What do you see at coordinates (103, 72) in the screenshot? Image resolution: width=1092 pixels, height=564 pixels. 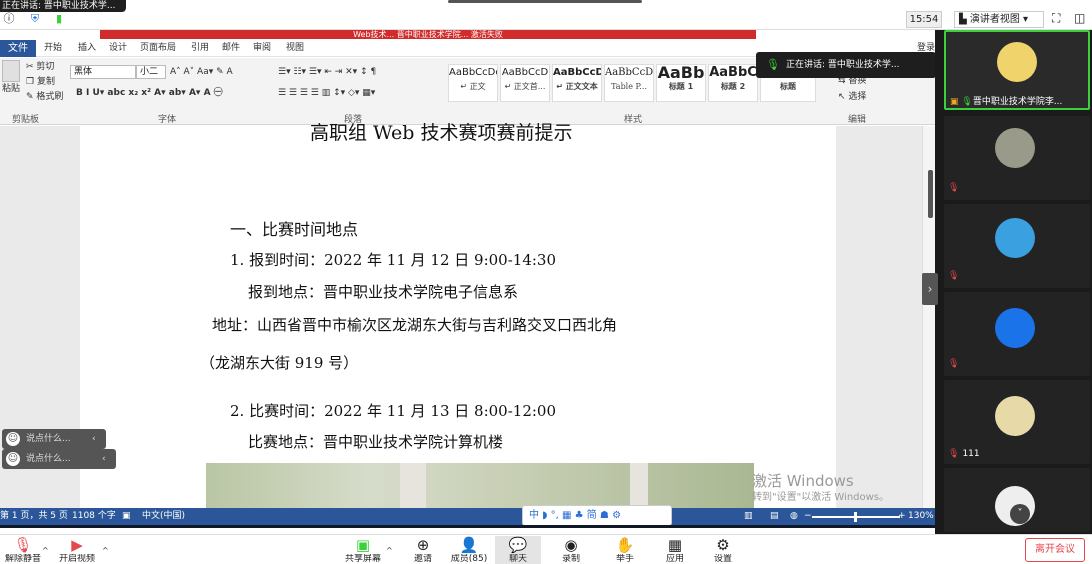 I see `font-name-select: 黑体` at bounding box center [103, 72].